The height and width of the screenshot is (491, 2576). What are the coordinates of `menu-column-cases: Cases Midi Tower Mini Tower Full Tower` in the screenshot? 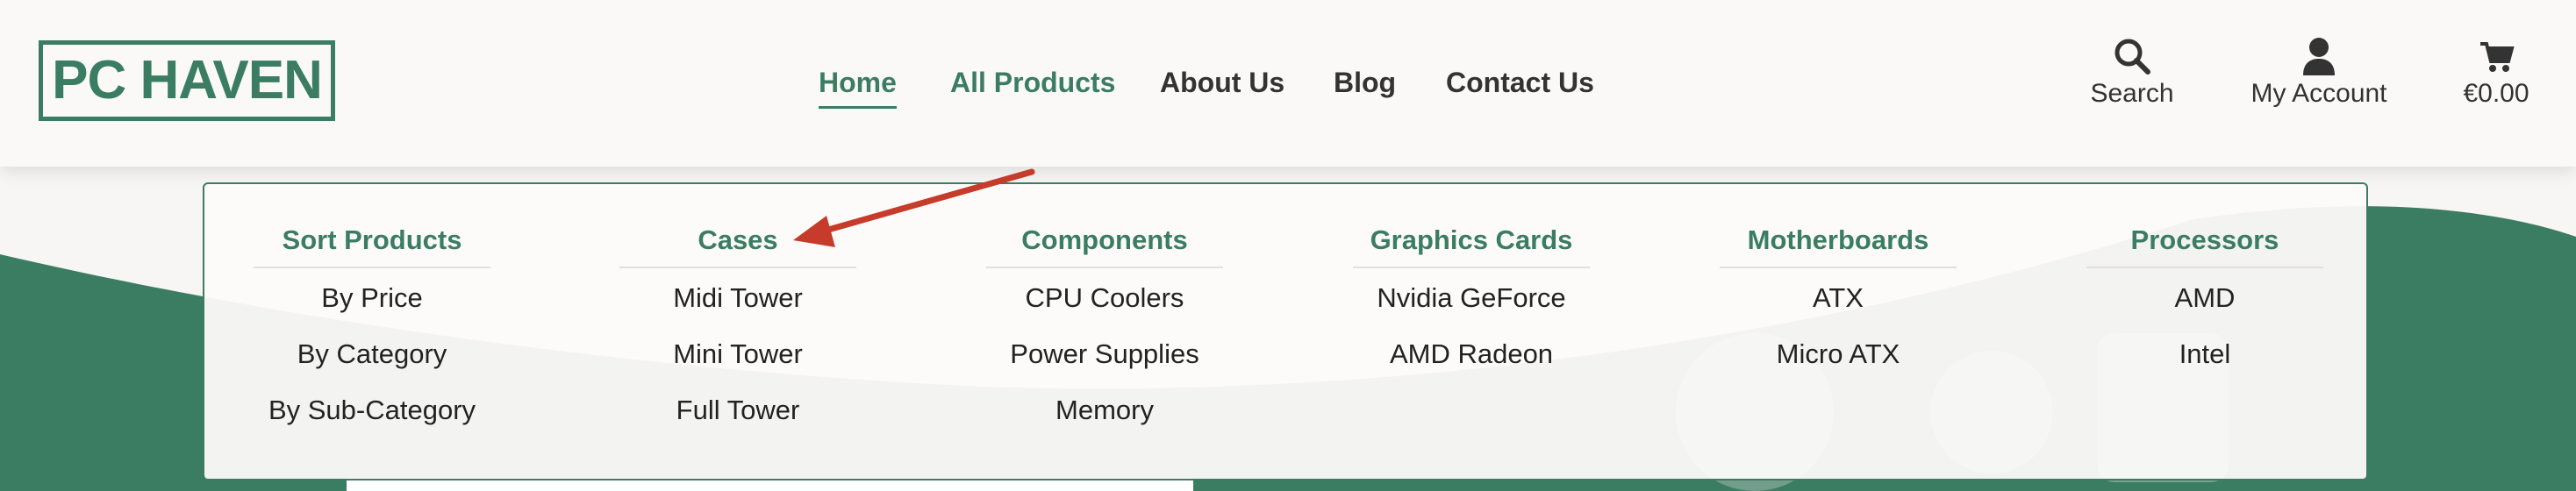 It's located at (737, 331).